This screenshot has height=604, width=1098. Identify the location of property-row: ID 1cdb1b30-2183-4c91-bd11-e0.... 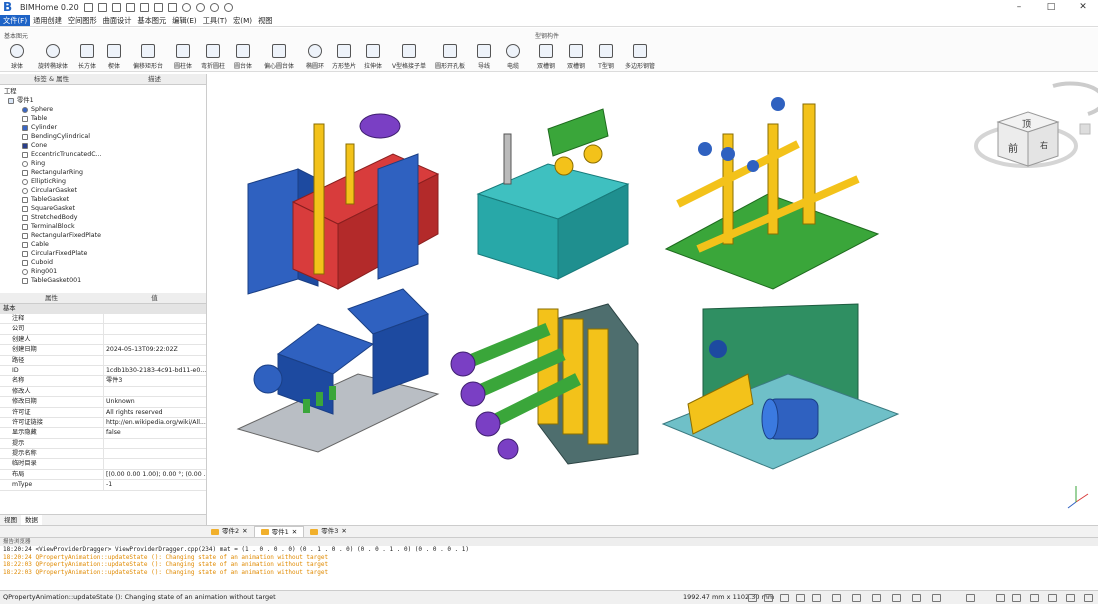
(103, 371).